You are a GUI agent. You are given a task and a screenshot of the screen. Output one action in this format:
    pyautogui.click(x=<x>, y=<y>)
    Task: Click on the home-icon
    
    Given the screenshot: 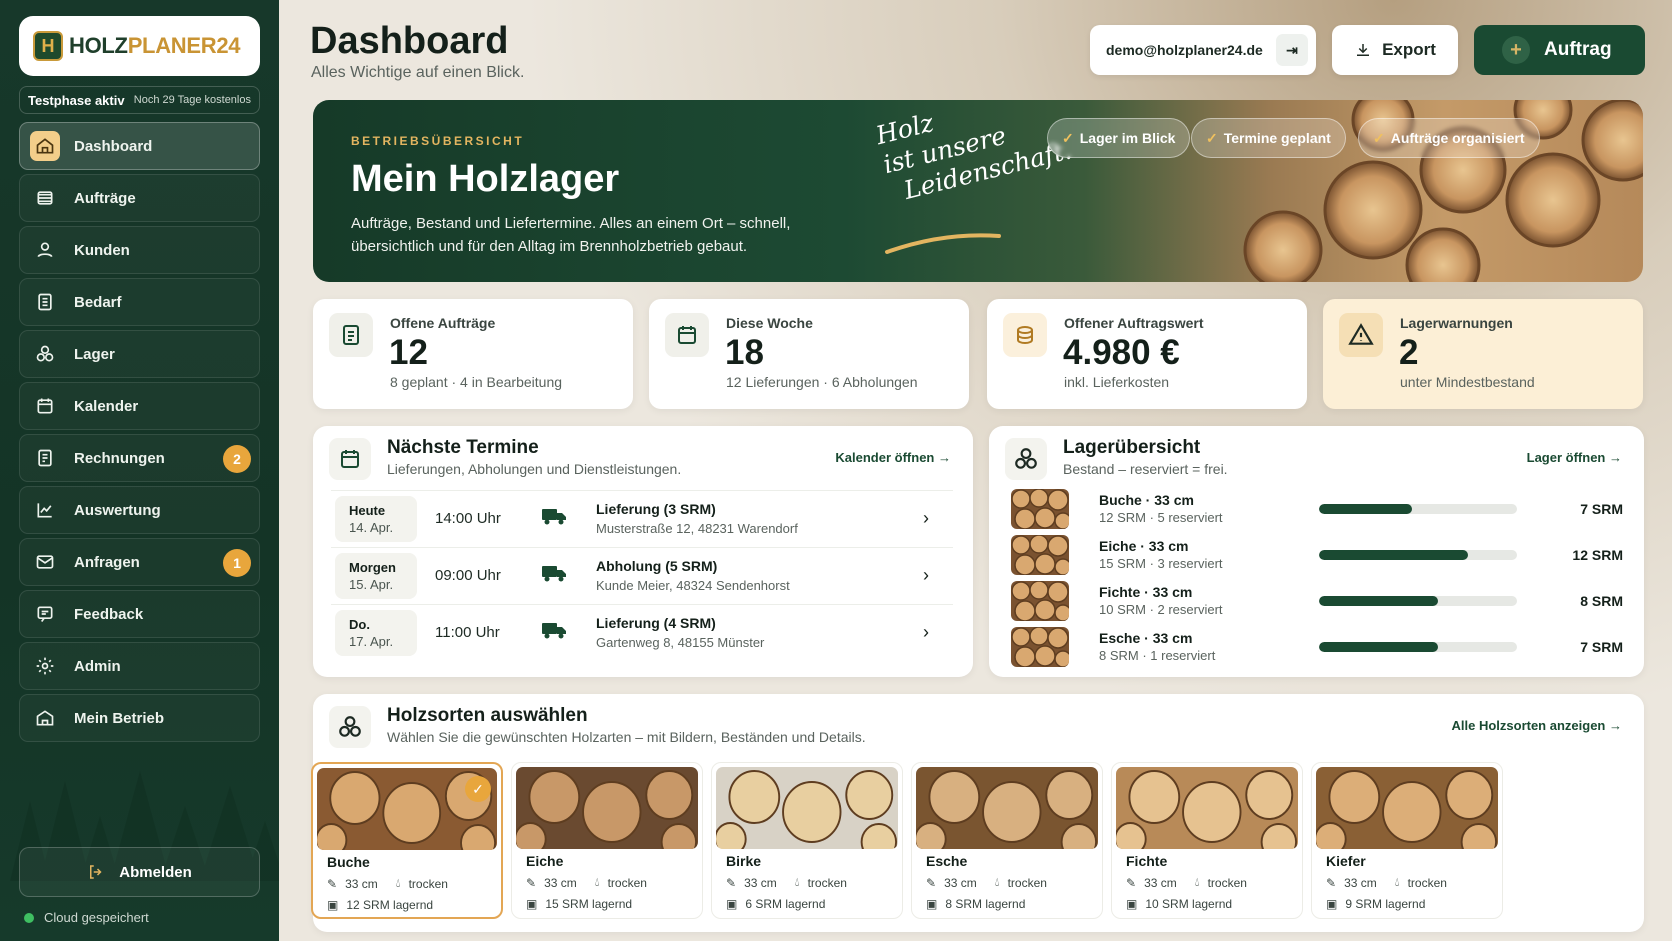 What is the action you would take?
    pyautogui.click(x=45, y=146)
    